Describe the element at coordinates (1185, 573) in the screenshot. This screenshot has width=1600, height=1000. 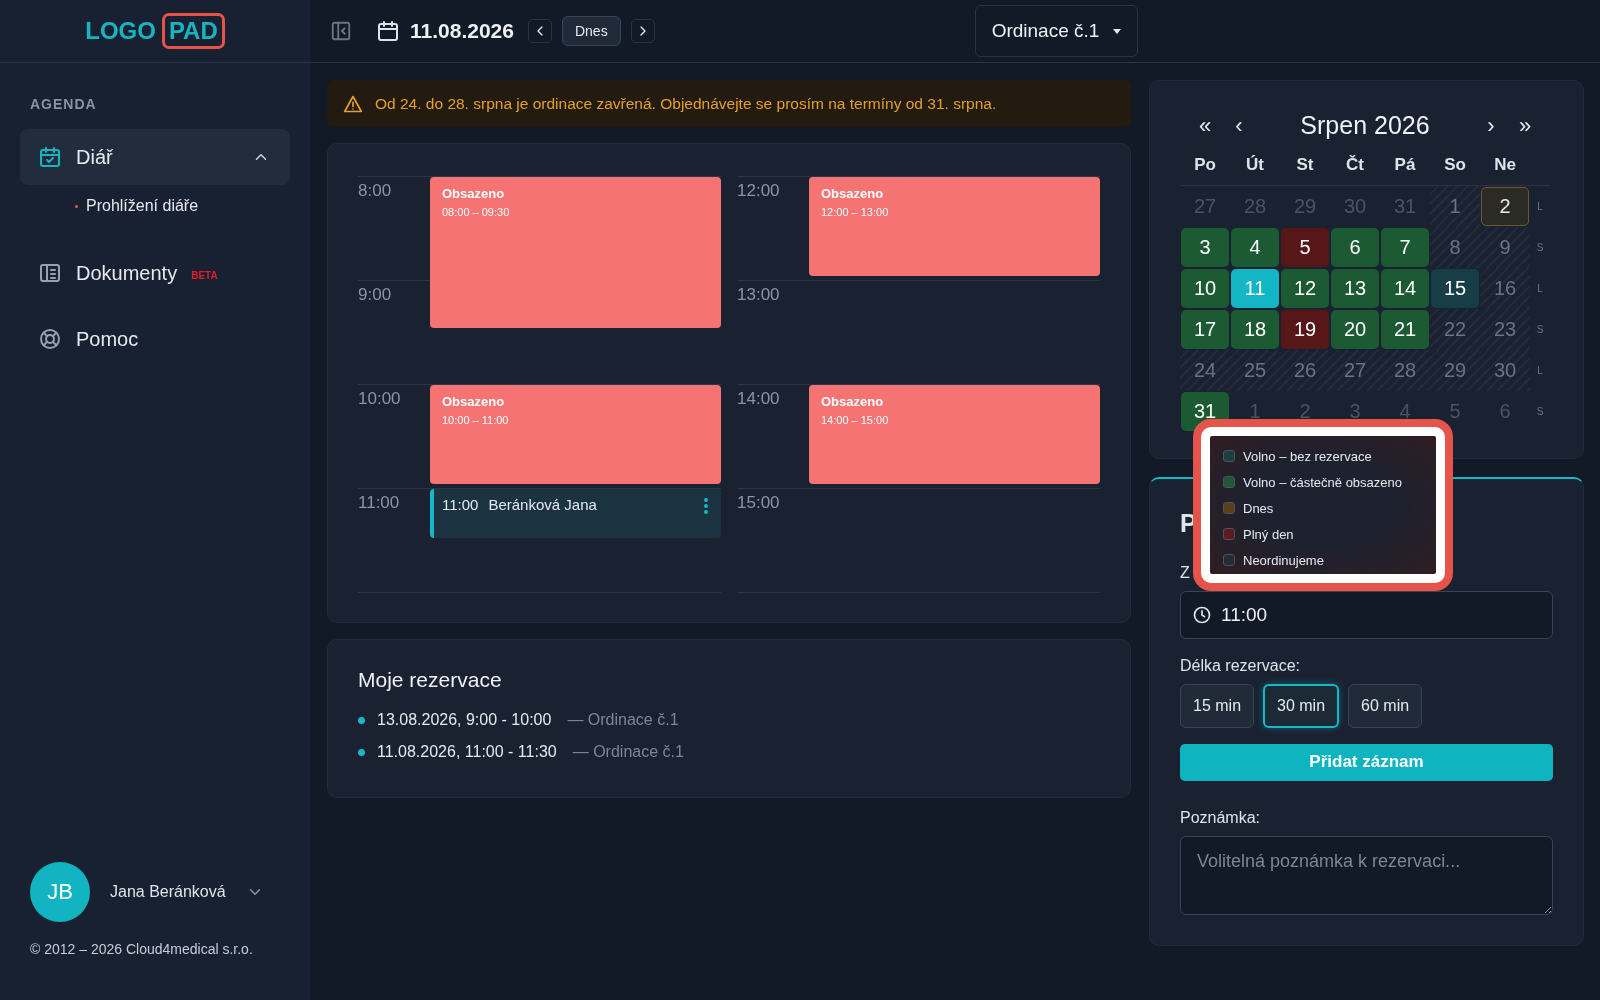
I see `field-label: Z` at that location.